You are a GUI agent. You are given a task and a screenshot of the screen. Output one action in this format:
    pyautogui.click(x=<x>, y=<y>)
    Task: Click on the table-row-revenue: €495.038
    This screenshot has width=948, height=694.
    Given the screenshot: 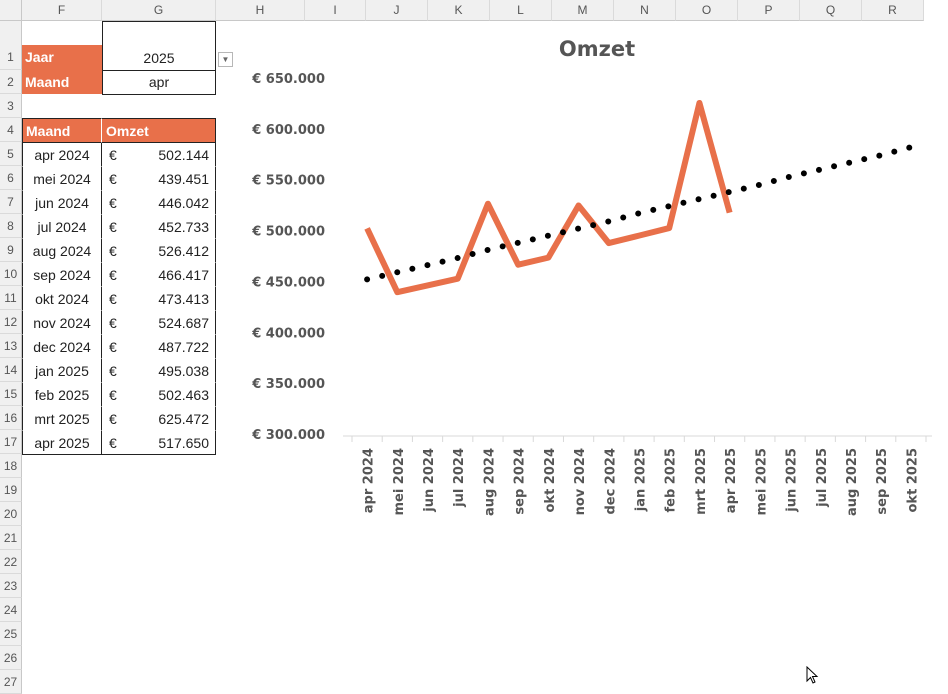 What is the action you would take?
    pyautogui.click(x=159, y=371)
    